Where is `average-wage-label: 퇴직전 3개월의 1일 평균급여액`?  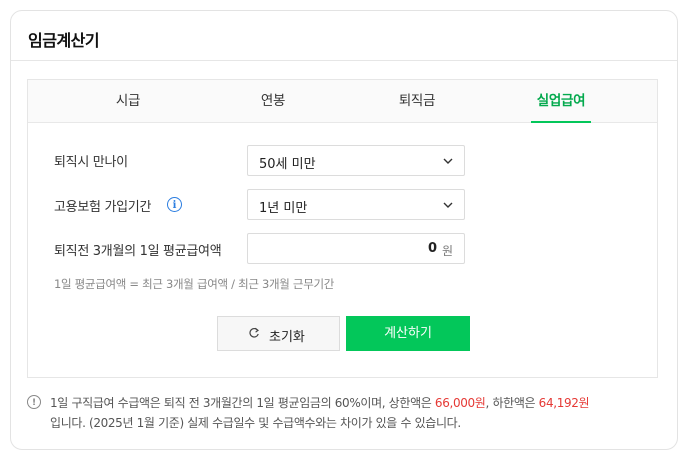
average-wage-label: 퇴직전 3개월의 1일 평균급여액 is located at coordinates (138, 251).